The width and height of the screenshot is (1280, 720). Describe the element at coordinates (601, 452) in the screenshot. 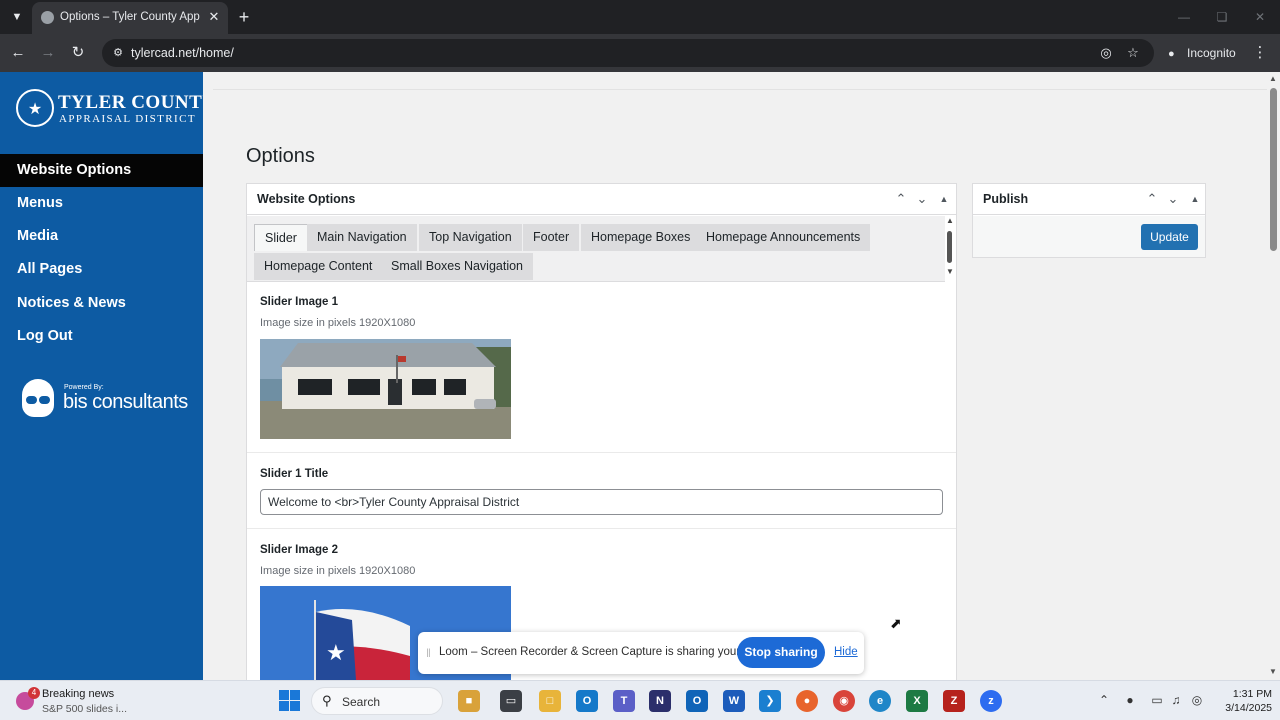

I see `field-divider` at that location.